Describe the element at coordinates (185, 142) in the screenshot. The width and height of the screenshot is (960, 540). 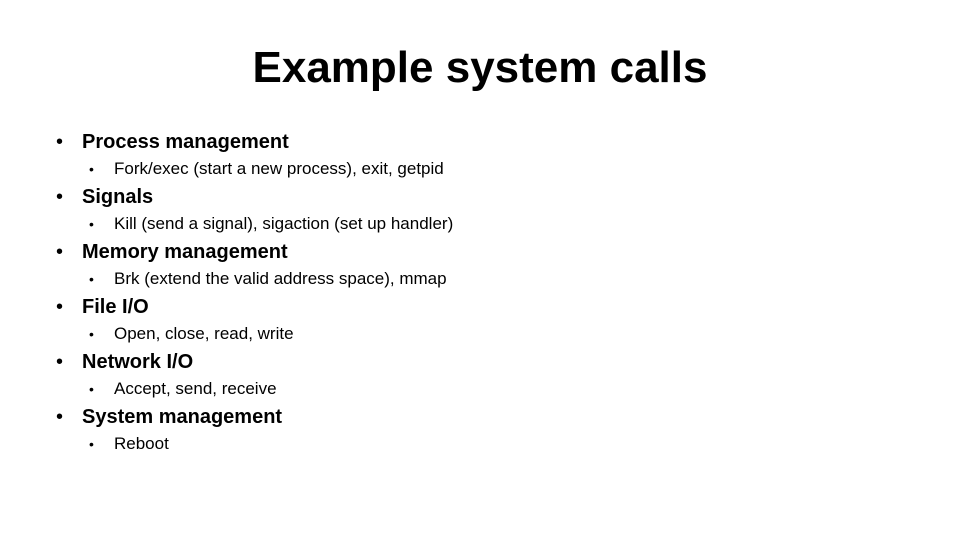
I see `item-label: Process management` at that location.